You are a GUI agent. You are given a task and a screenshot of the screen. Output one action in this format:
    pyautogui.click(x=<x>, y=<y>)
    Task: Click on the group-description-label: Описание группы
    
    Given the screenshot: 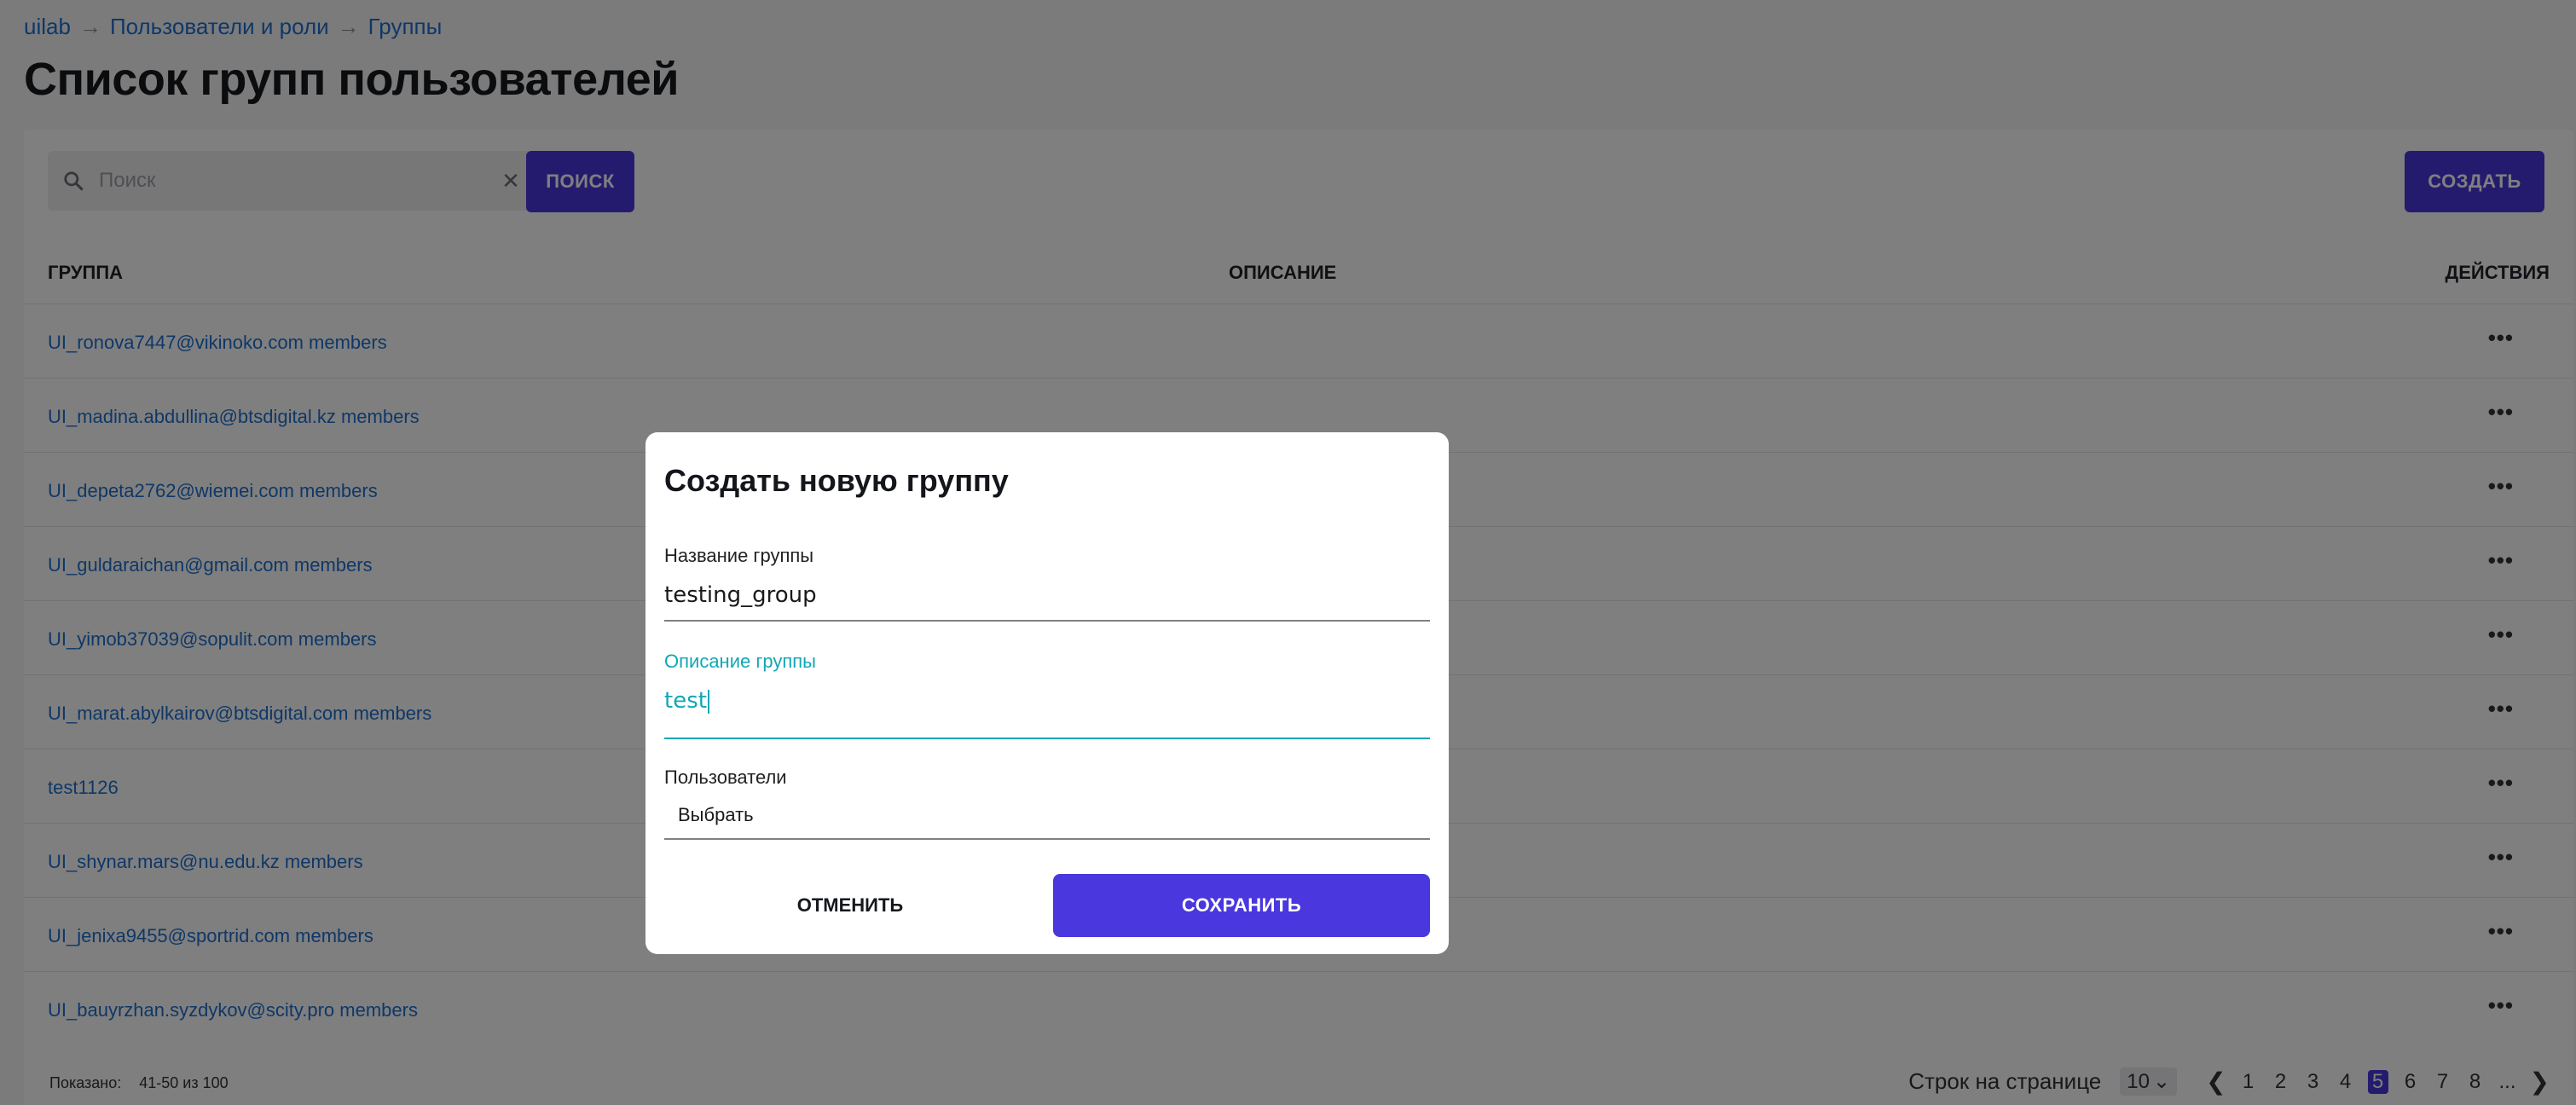 What is the action you would take?
    pyautogui.click(x=740, y=661)
    